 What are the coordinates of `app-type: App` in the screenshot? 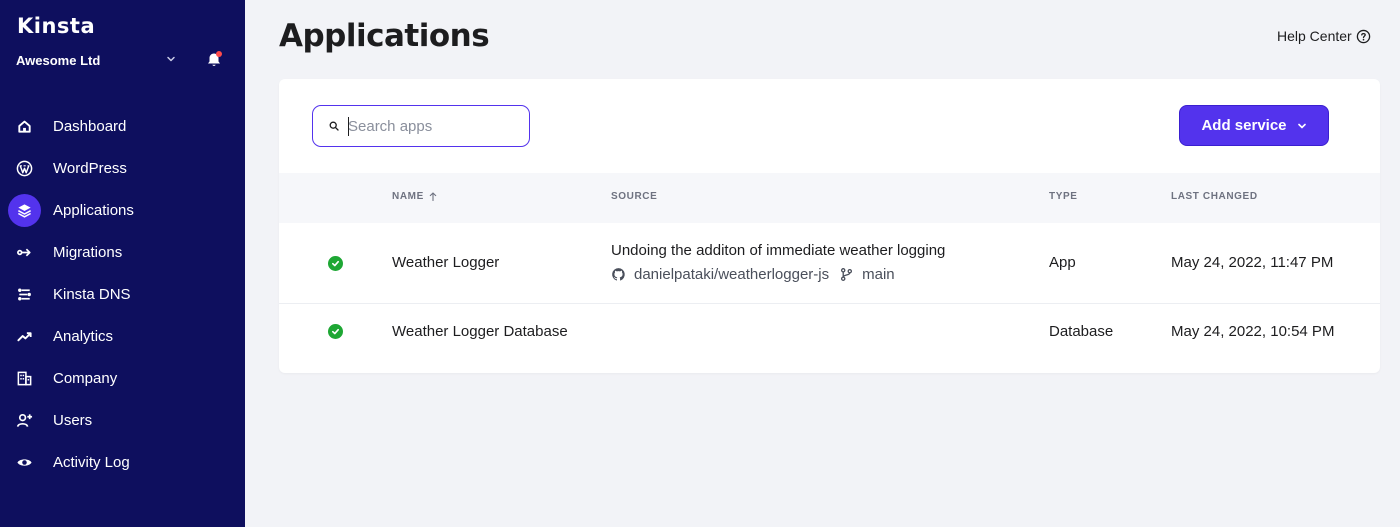 It's located at (1062, 262).